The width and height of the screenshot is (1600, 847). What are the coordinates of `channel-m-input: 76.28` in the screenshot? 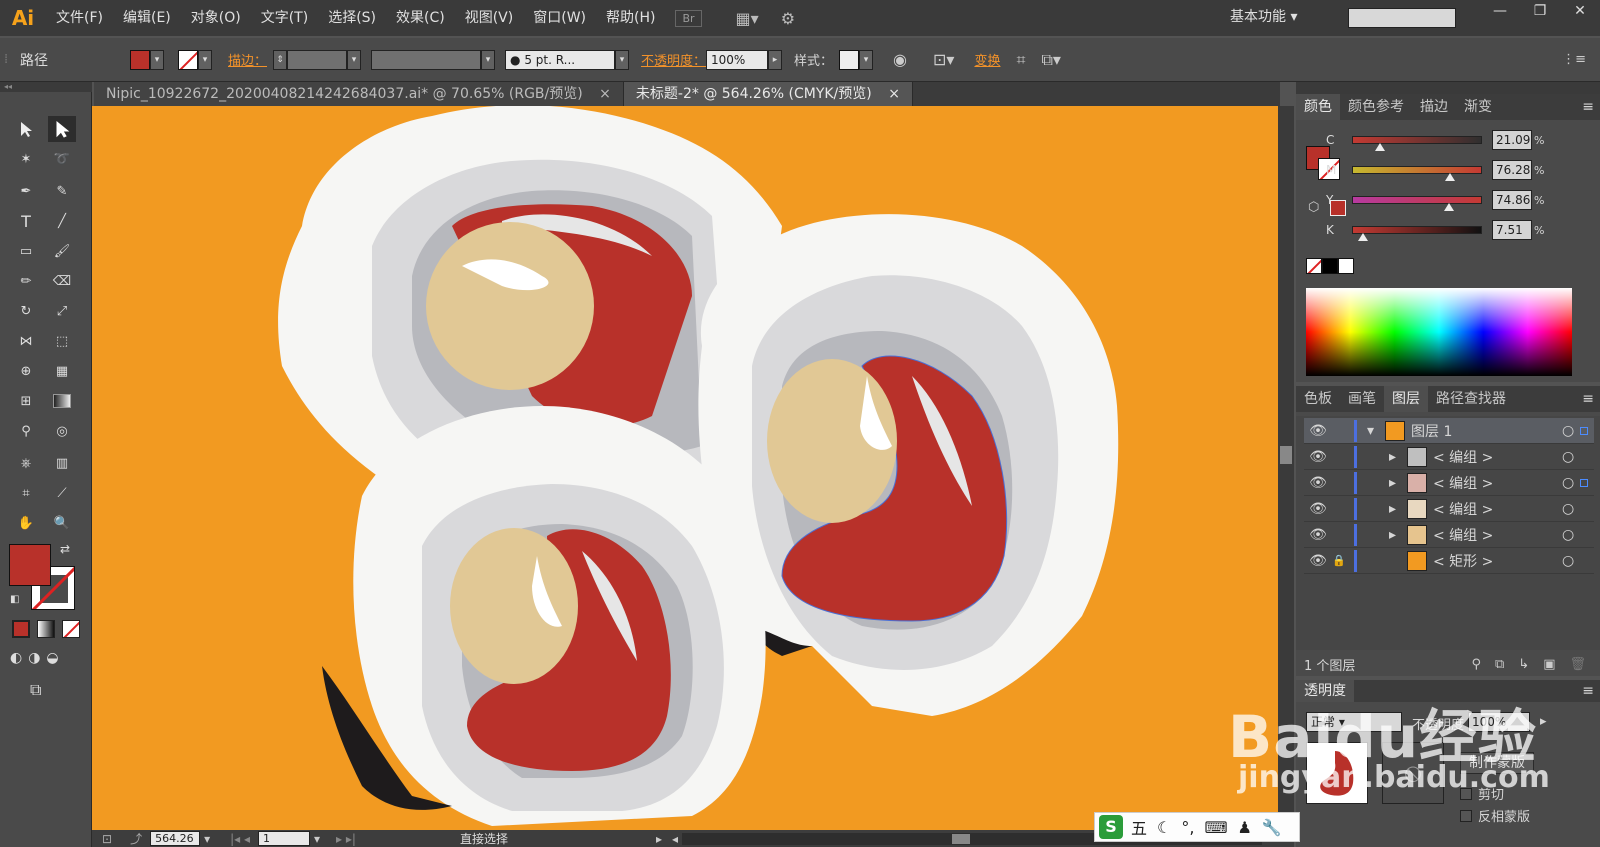 It's located at (1512, 170).